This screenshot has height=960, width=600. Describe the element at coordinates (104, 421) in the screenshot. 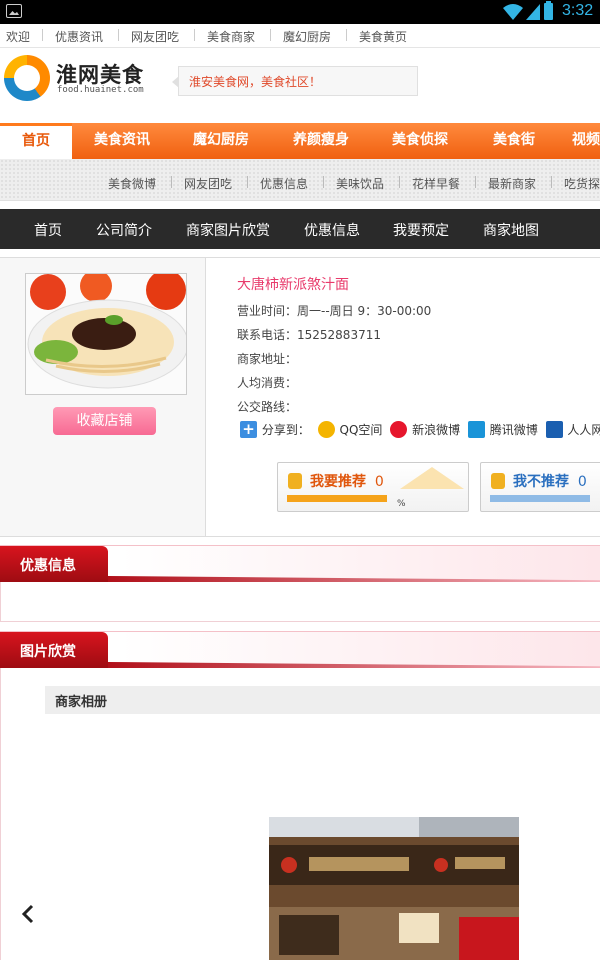

I see `favorite-store-button: 收藏店铺` at that location.